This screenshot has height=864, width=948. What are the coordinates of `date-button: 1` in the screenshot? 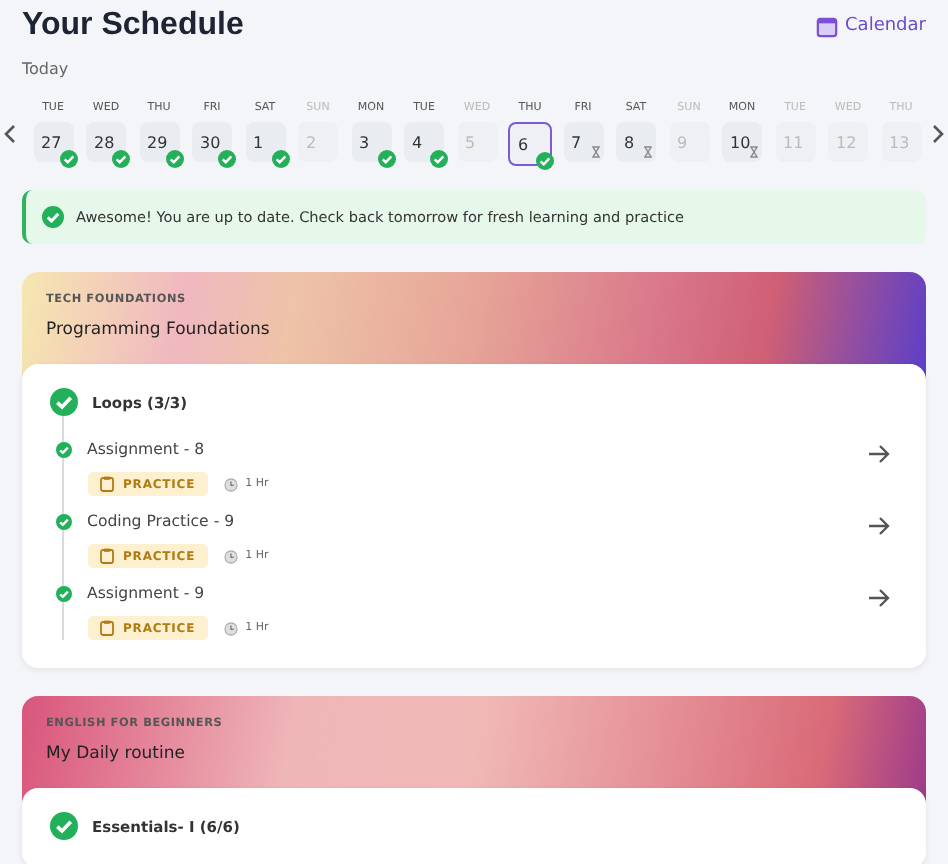 It's located at (265, 142).